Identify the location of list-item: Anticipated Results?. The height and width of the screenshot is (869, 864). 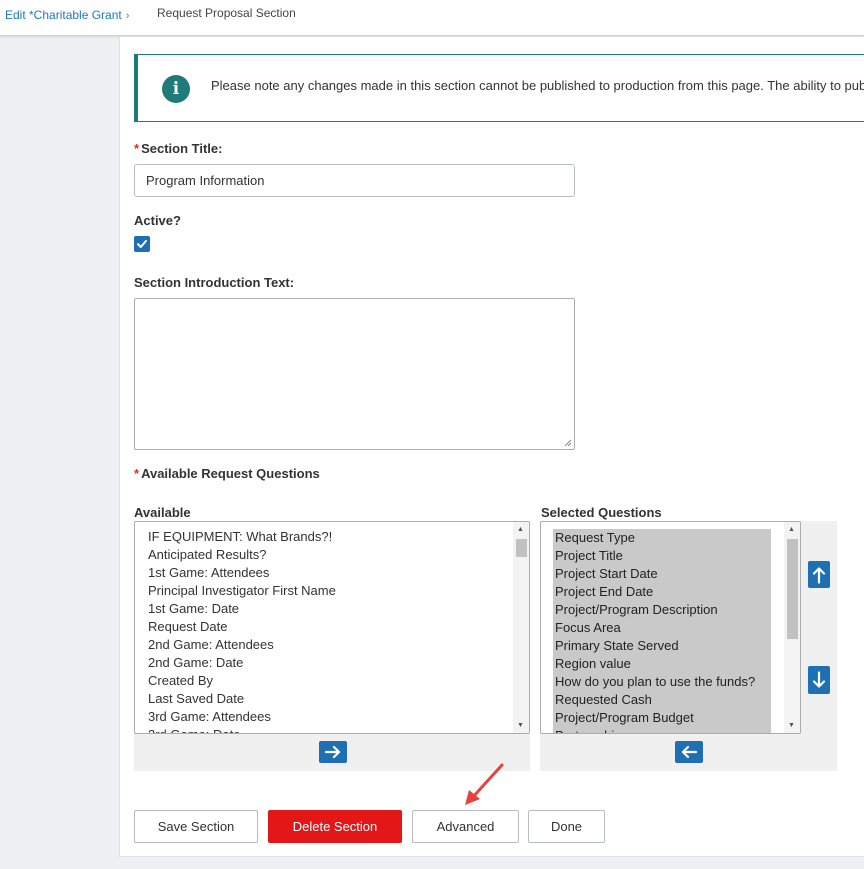
(242, 555).